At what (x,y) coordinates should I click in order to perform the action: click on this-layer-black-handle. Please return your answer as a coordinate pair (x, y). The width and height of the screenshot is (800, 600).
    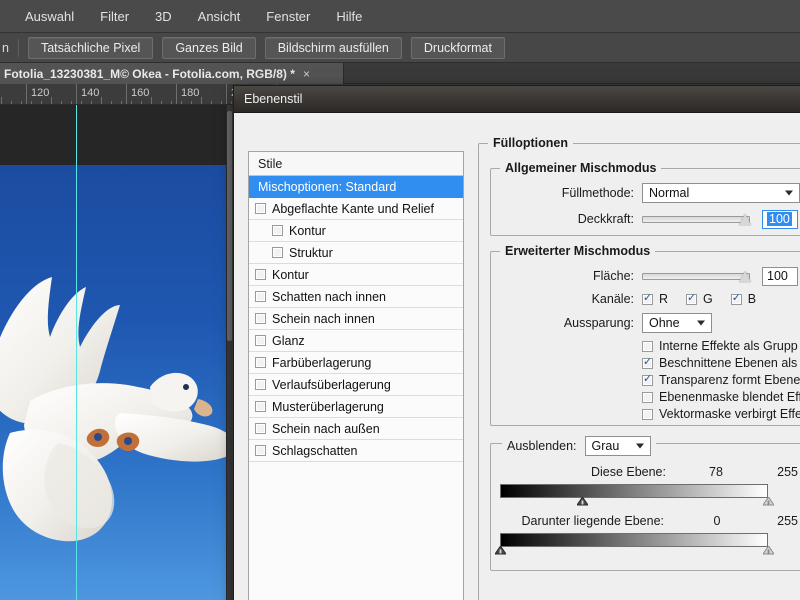
    Looking at the image, I should click on (582, 502).